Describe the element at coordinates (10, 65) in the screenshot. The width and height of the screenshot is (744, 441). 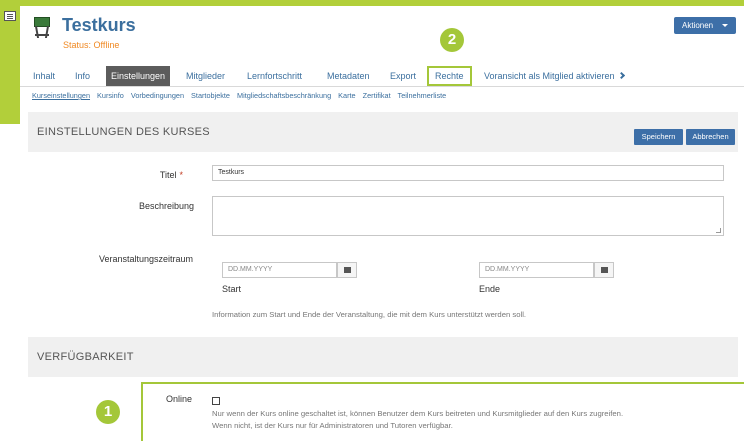
I see `highlight-frame-left` at that location.